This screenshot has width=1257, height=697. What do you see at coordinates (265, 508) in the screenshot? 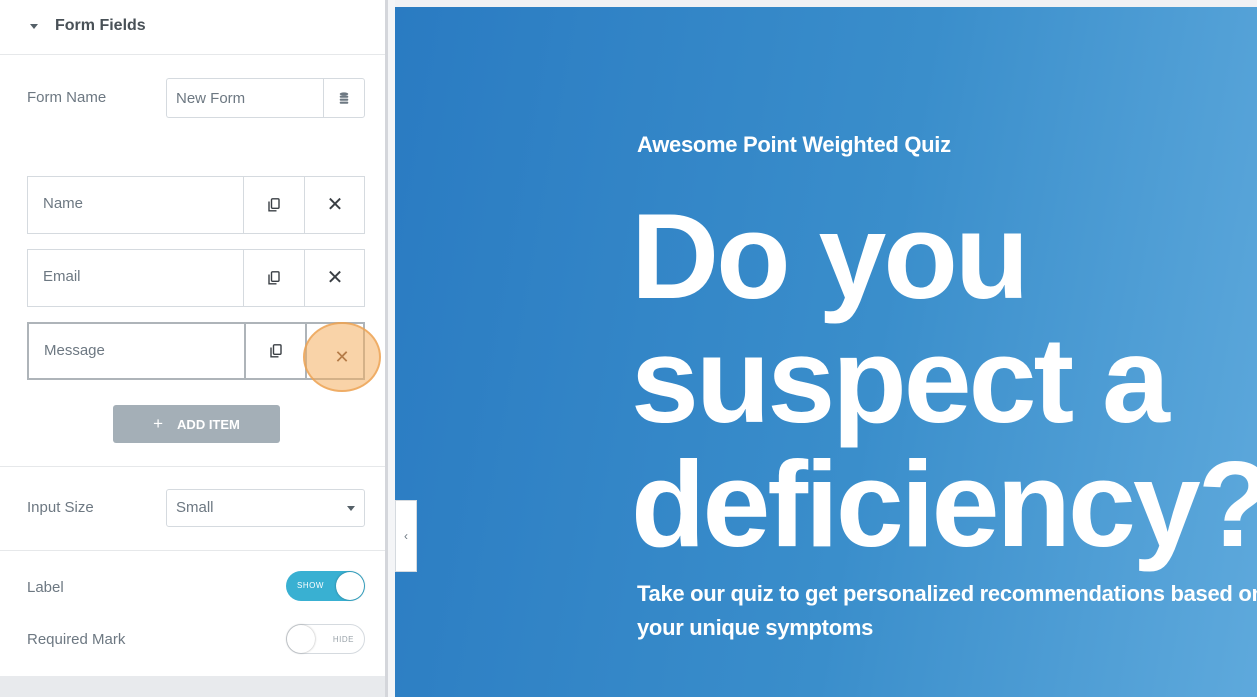
I see `input-size-select: Small` at bounding box center [265, 508].